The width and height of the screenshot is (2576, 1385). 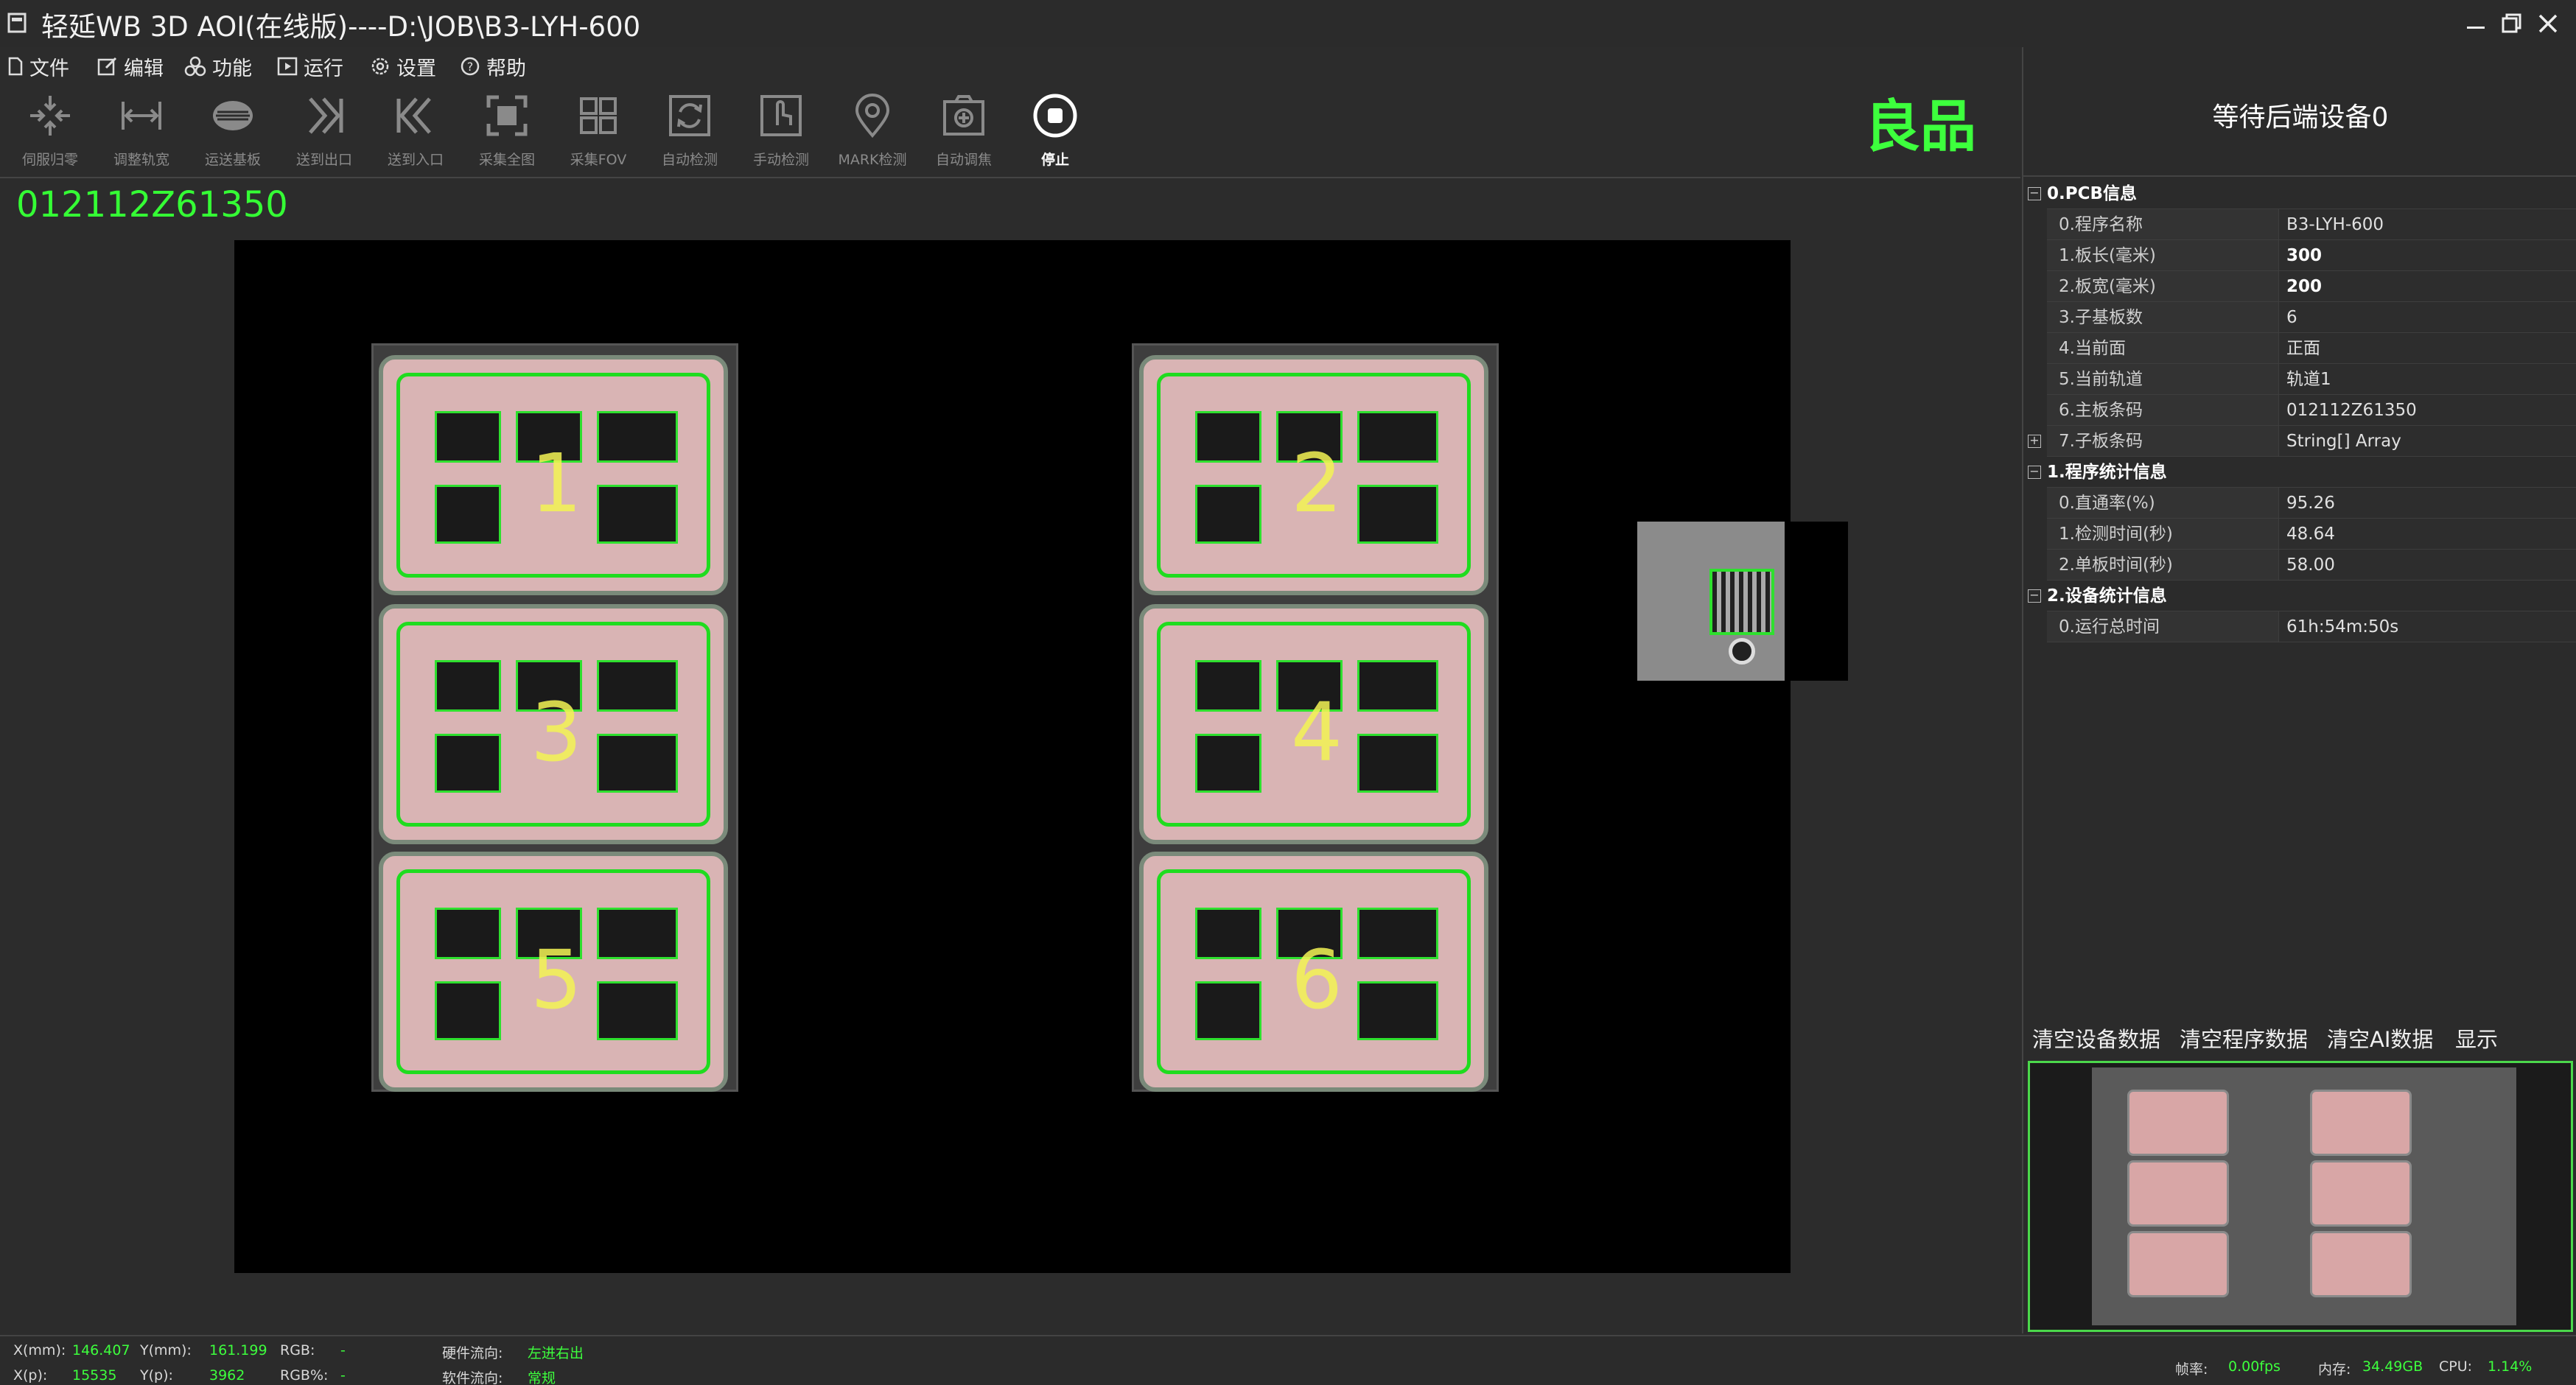 What do you see at coordinates (232, 68) in the screenshot?
I see `menu-function-label: 功能` at bounding box center [232, 68].